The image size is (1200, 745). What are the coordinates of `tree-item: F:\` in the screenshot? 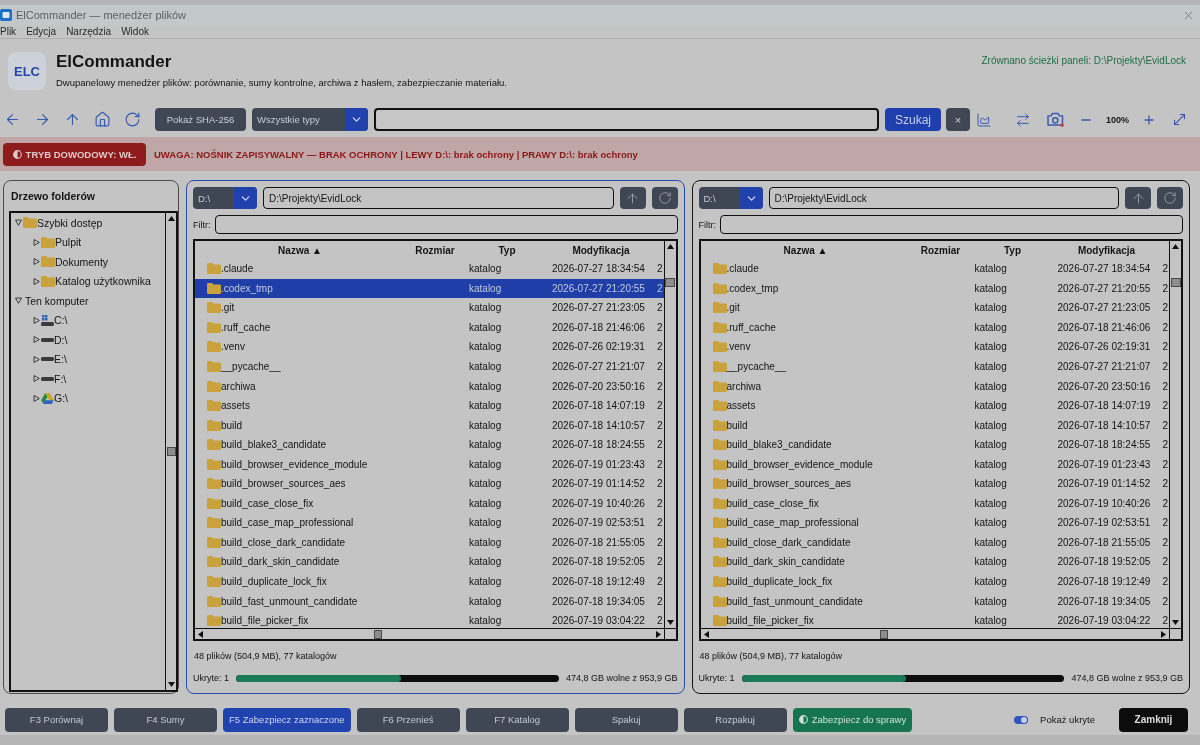 It's located at (60, 378).